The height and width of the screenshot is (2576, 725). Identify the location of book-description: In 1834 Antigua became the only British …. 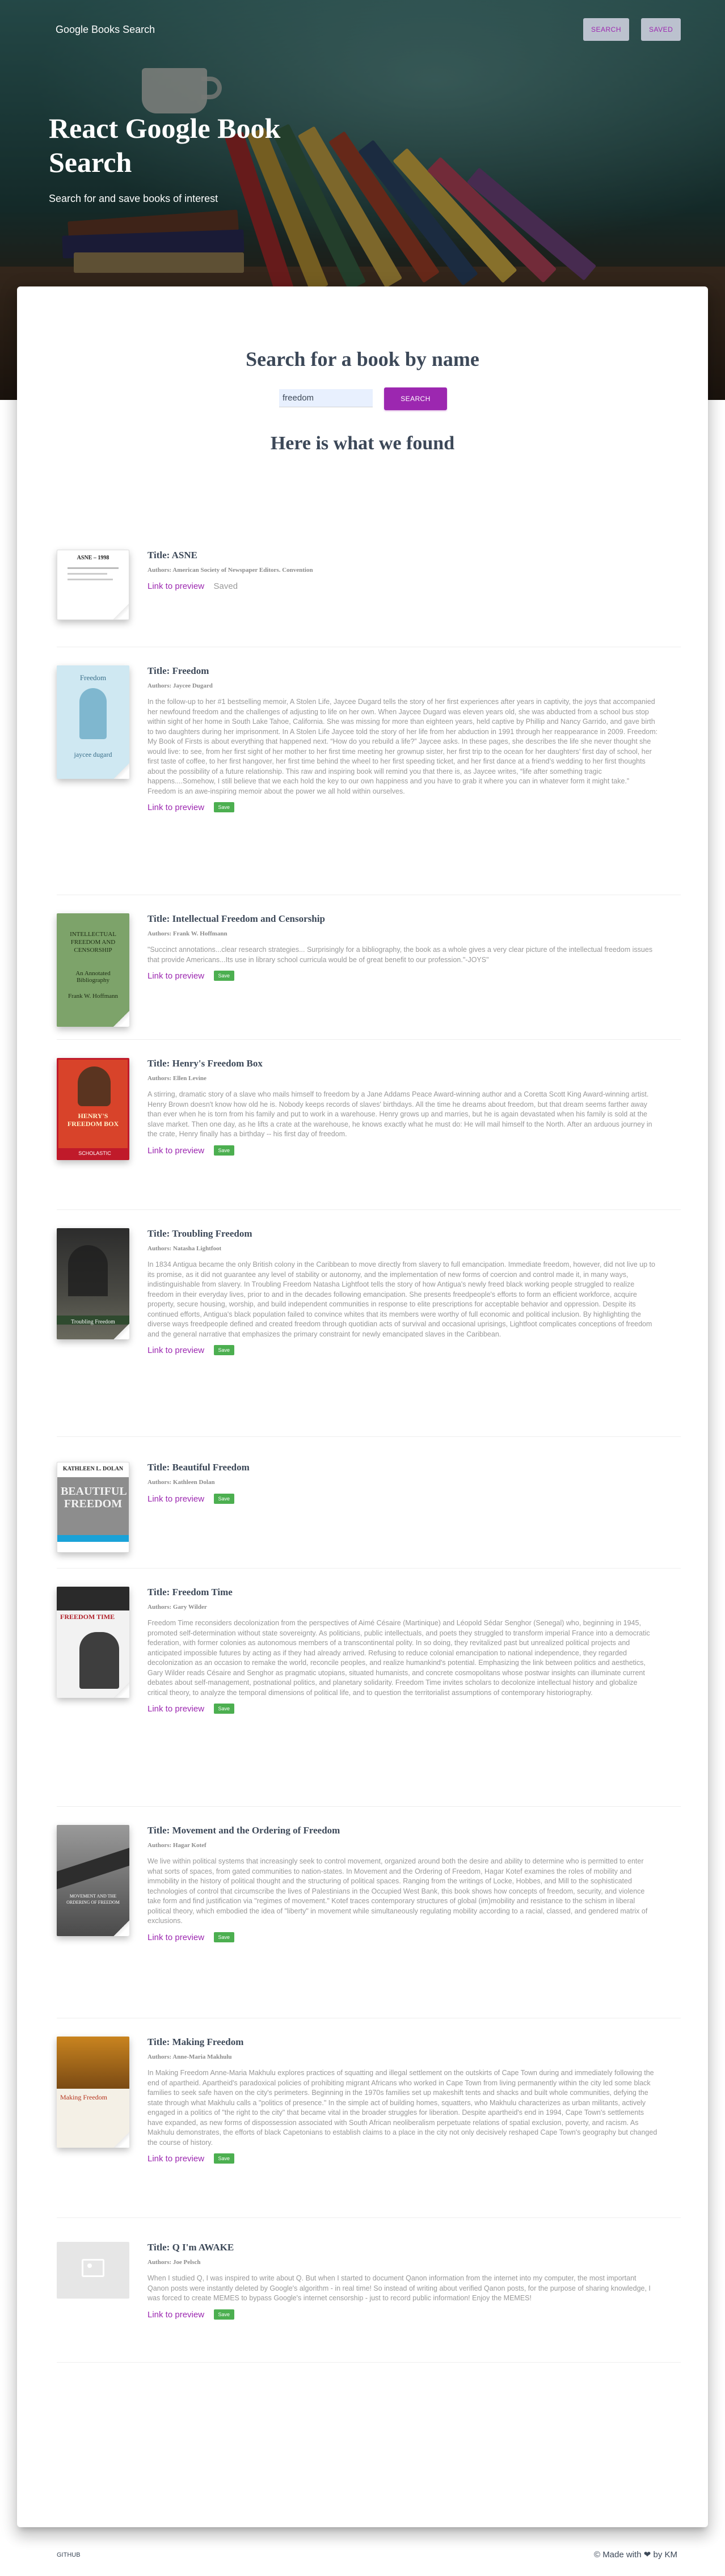
(401, 1299).